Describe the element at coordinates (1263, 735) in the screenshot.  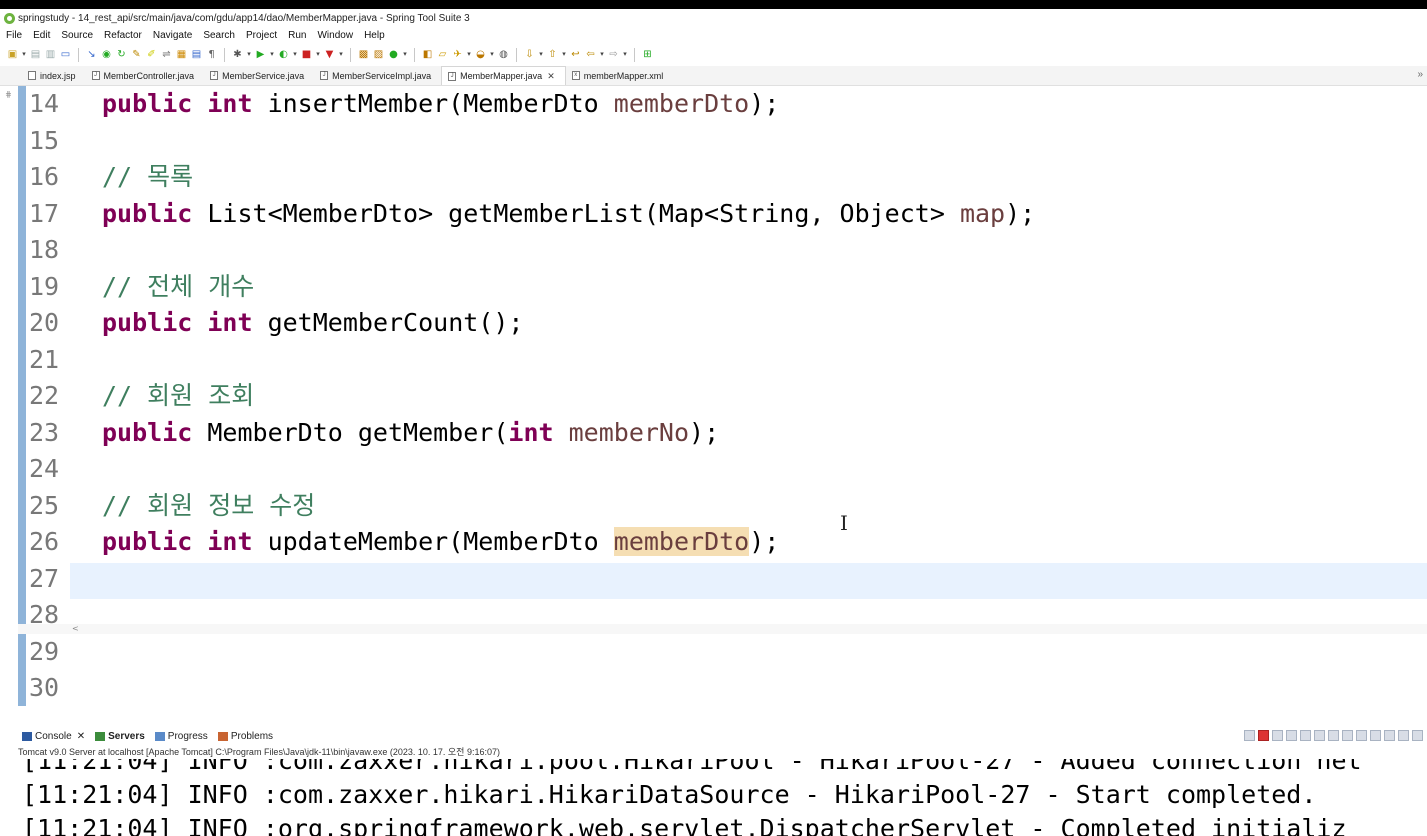
I see `terminate-icon` at that location.